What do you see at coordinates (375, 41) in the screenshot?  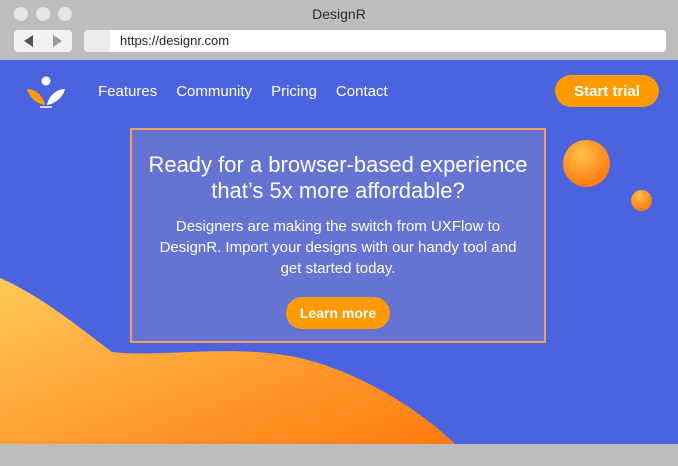 I see `address-bar: https://designr.com` at bounding box center [375, 41].